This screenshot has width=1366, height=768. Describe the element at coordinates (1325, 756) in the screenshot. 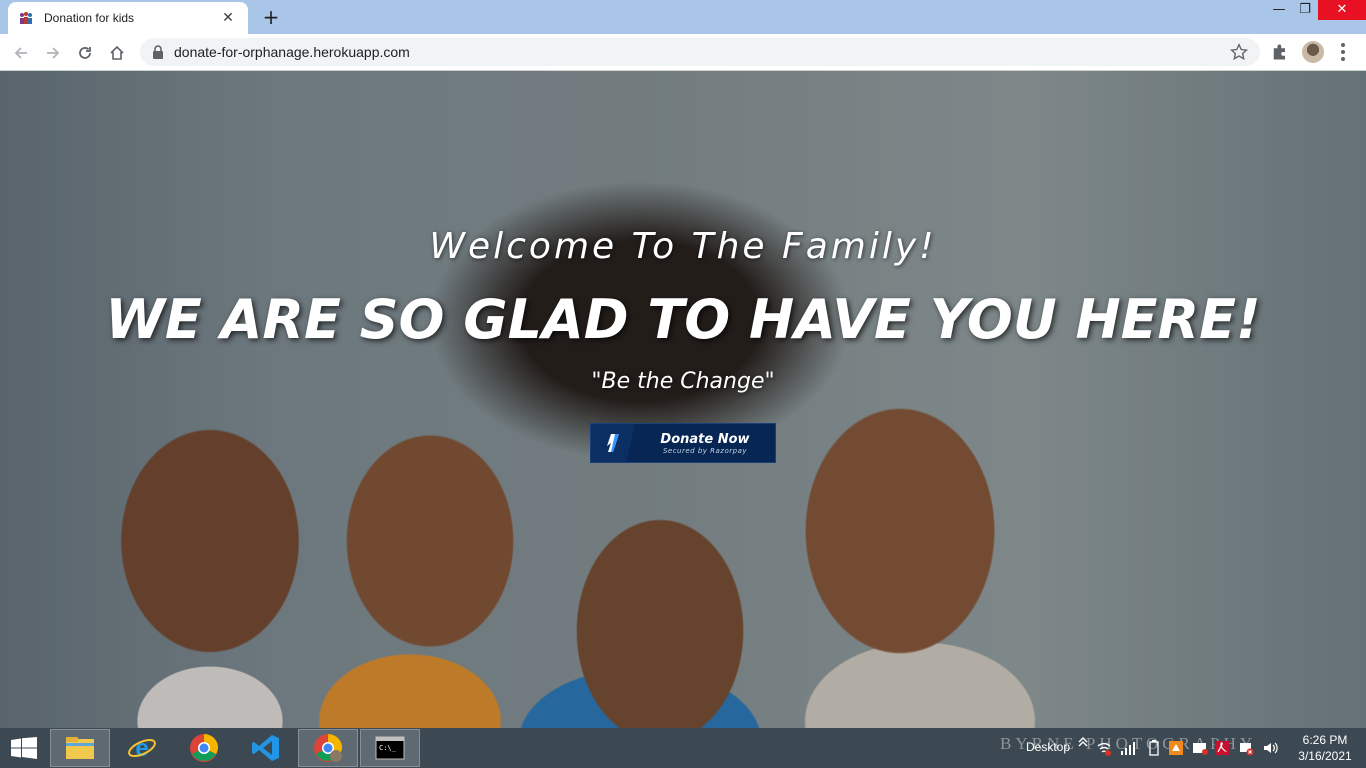

I see `clock-date: 3/16/2021` at that location.